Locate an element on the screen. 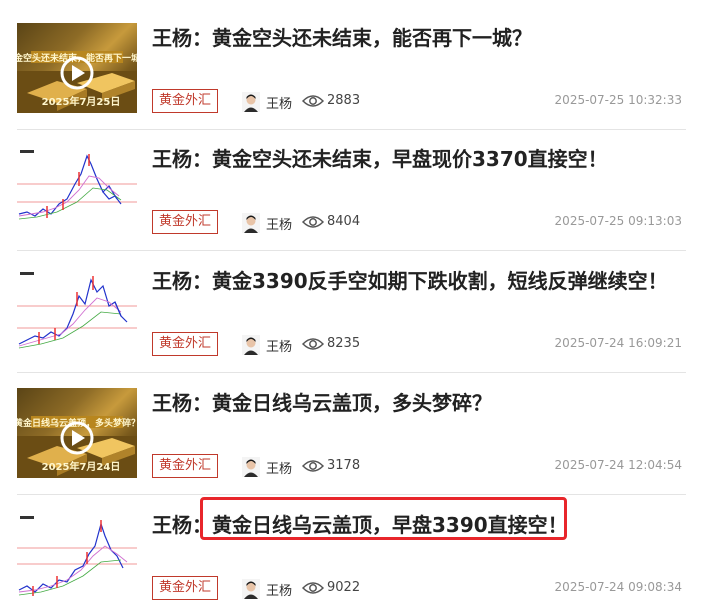  view-count: 8235 is located at coordinates (344, 343).